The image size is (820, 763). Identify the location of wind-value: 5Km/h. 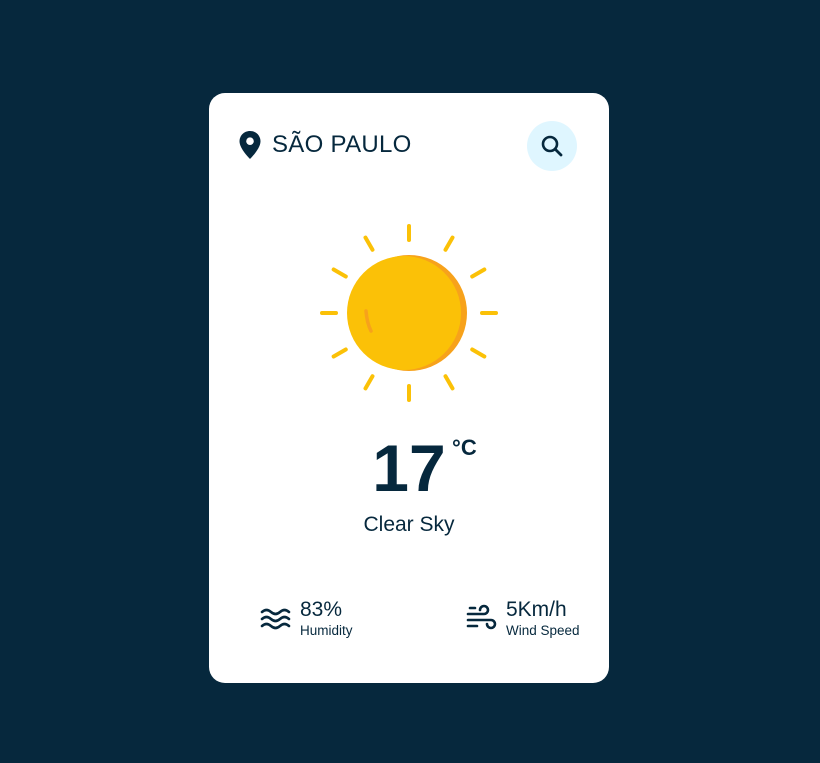
(536, 609).